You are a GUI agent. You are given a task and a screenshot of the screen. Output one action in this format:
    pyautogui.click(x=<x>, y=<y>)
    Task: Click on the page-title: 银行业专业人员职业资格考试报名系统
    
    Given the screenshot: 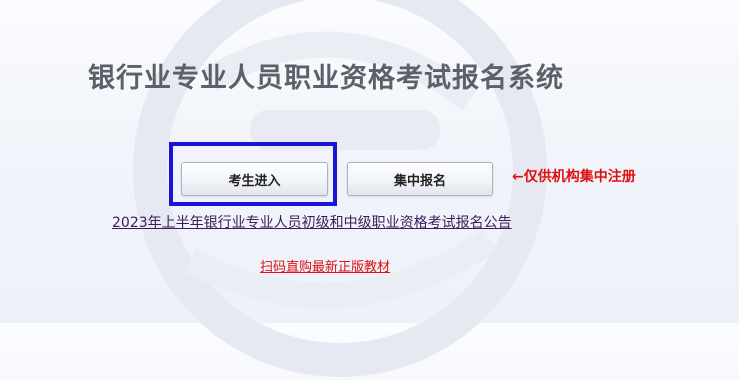 What is the action you would take?
    pyautogui.click(x=326, y=78)
    